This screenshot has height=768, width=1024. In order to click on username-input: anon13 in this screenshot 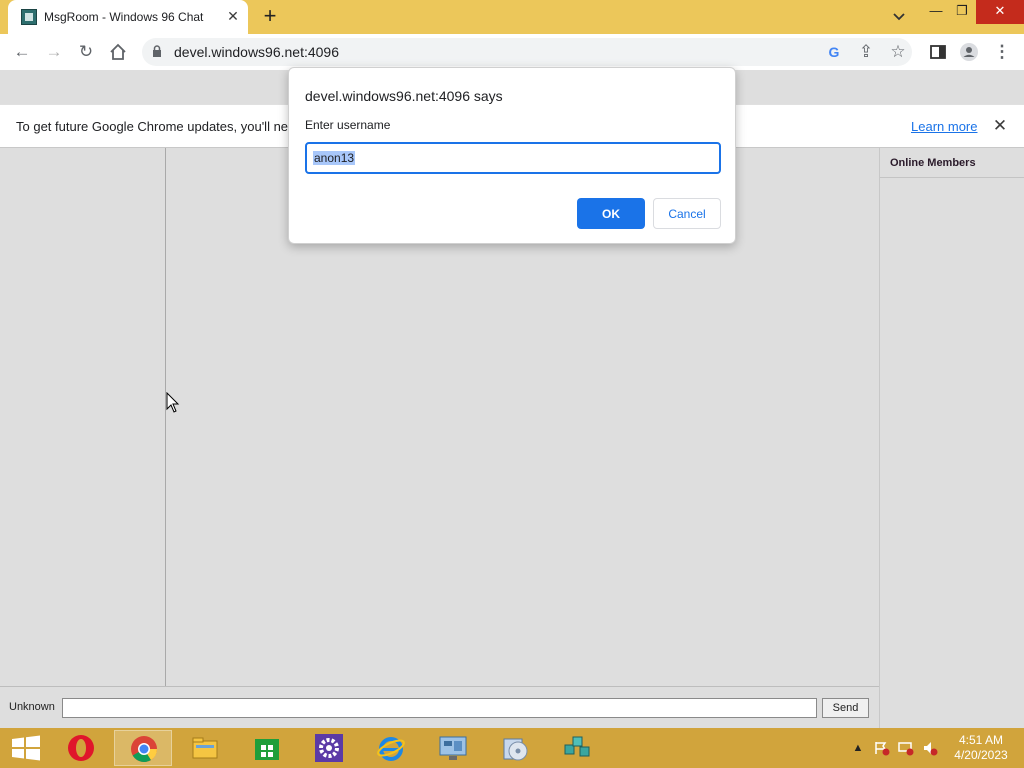, I will do `click(513, 158)`.